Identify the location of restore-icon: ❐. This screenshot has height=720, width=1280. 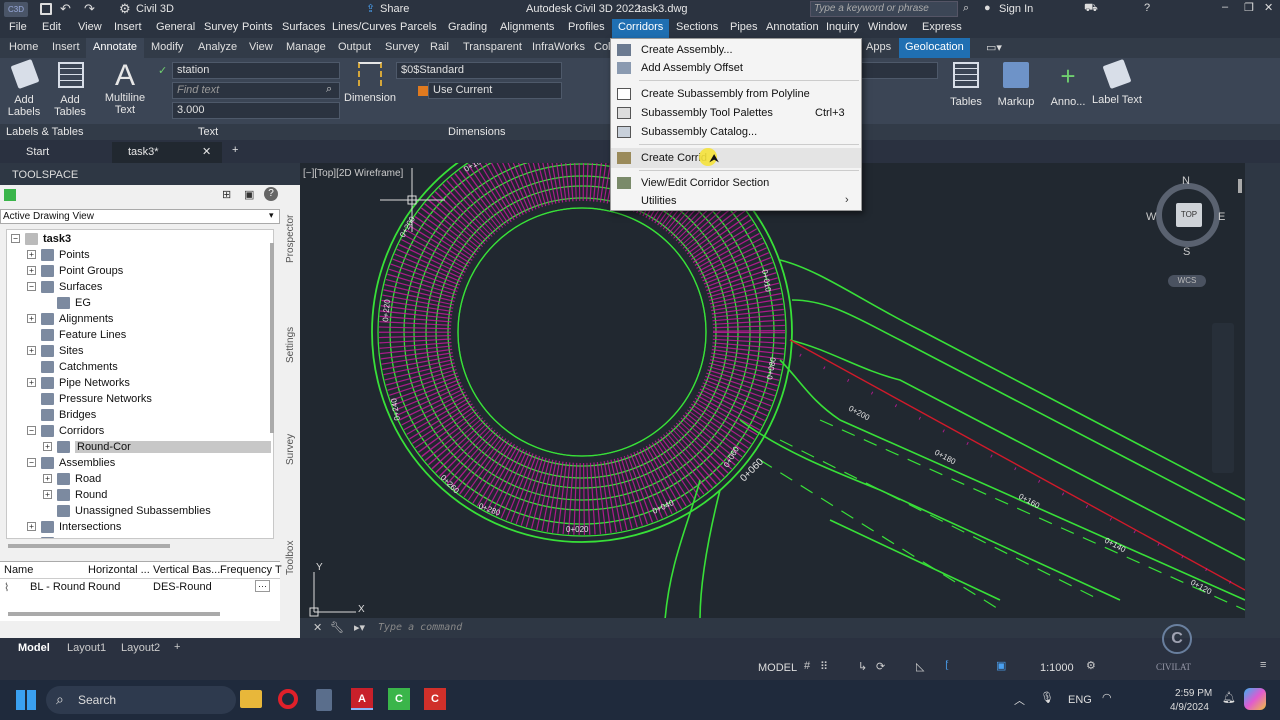
(1249, 7).